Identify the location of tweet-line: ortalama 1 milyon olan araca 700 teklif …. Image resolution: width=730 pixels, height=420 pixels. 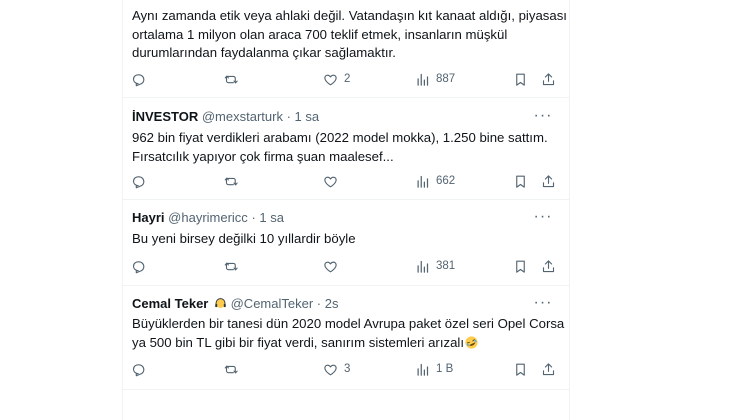
(320, 34).